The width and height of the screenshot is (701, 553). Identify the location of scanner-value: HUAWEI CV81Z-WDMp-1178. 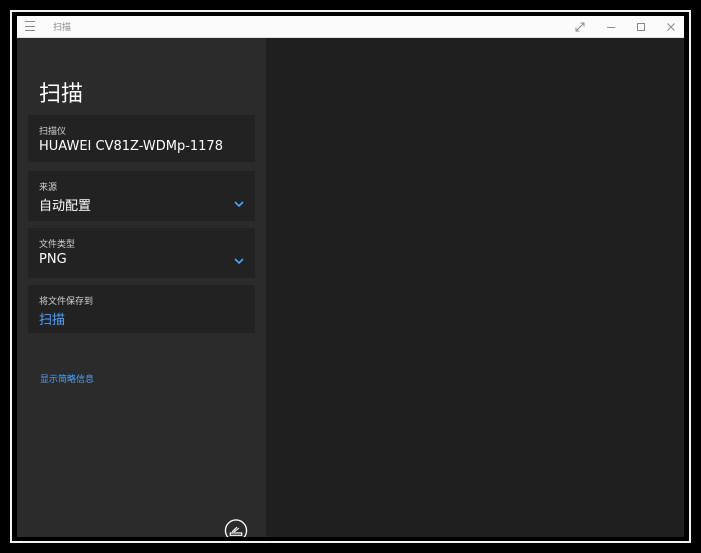
(131, 146).